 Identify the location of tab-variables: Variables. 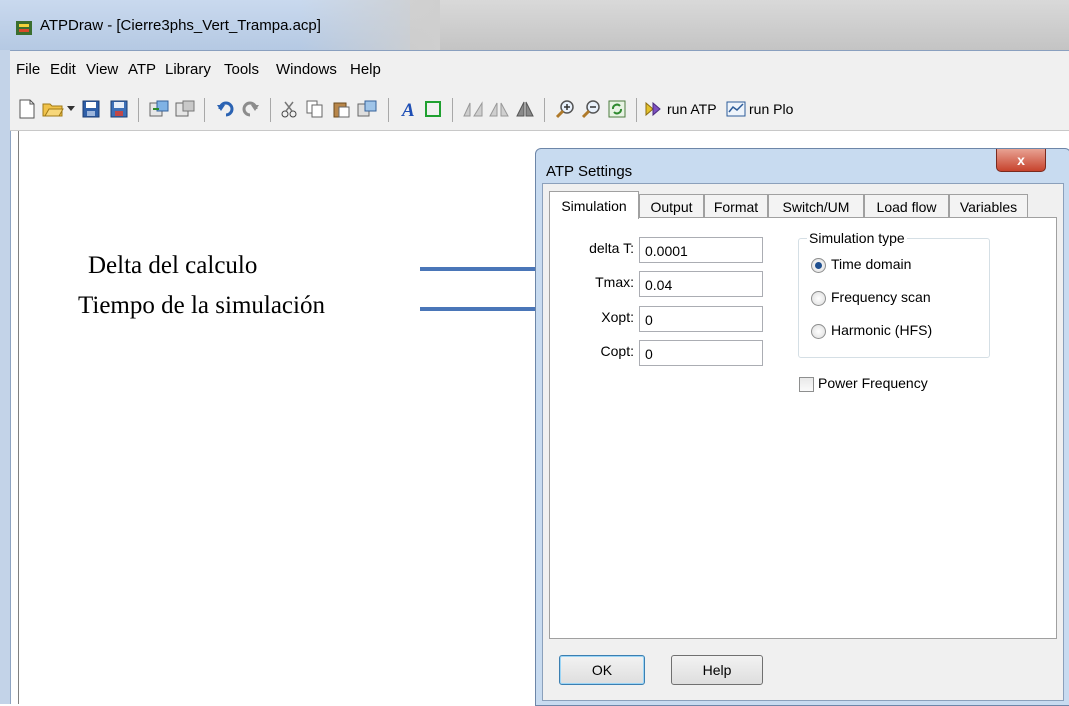
(988, 206).